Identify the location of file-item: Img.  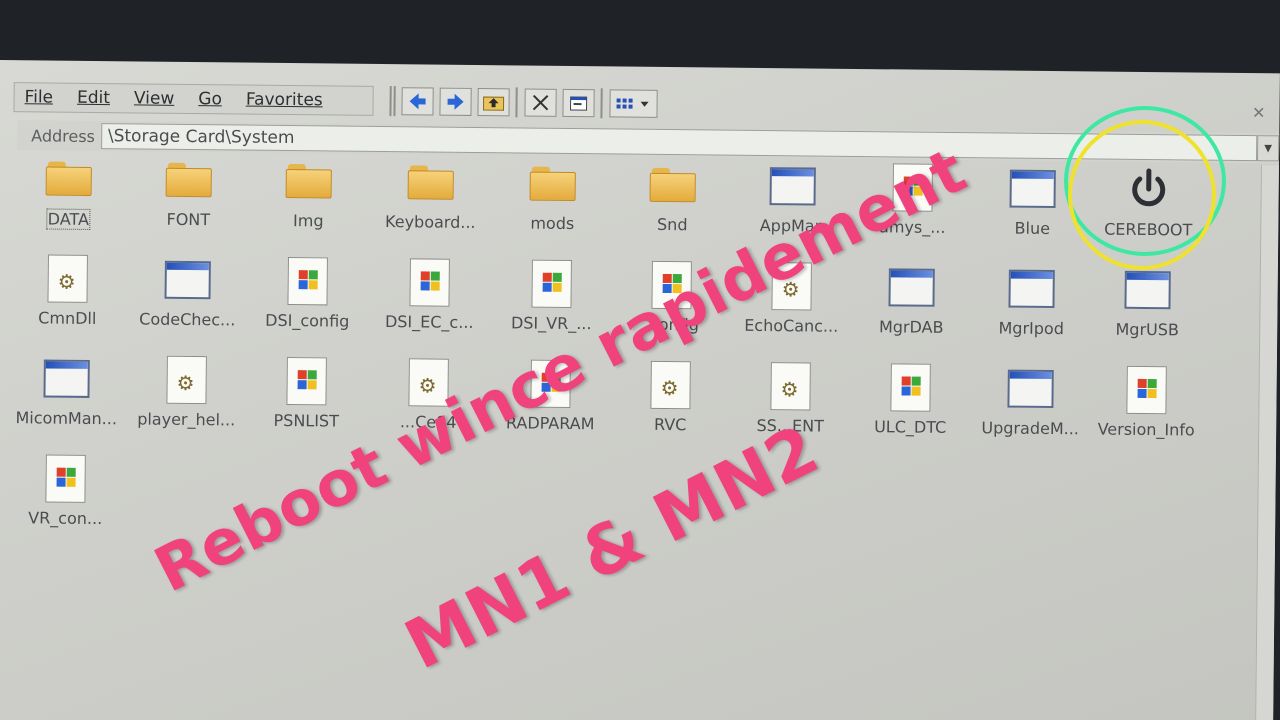
(308, 203).